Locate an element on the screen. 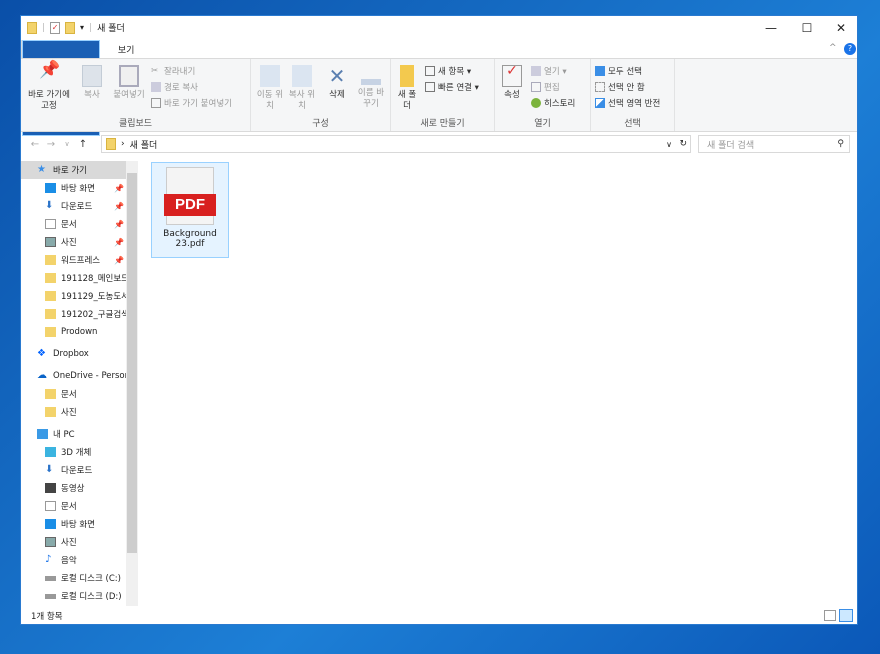  sidebar-item: 바탕 화면 is located at coordinates (73, 524).